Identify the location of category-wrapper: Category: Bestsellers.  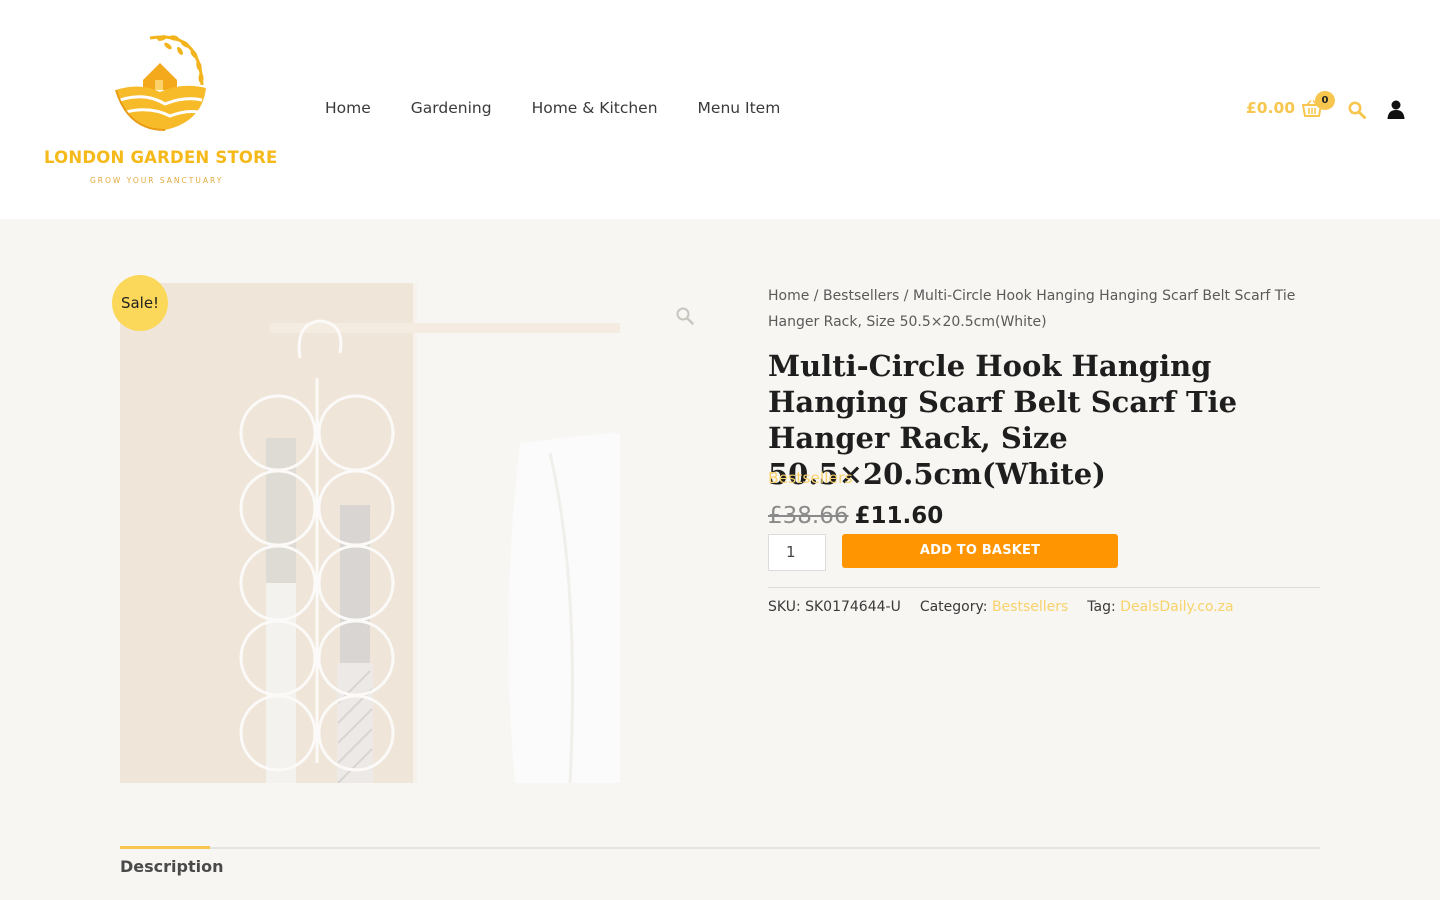
(994, 607).